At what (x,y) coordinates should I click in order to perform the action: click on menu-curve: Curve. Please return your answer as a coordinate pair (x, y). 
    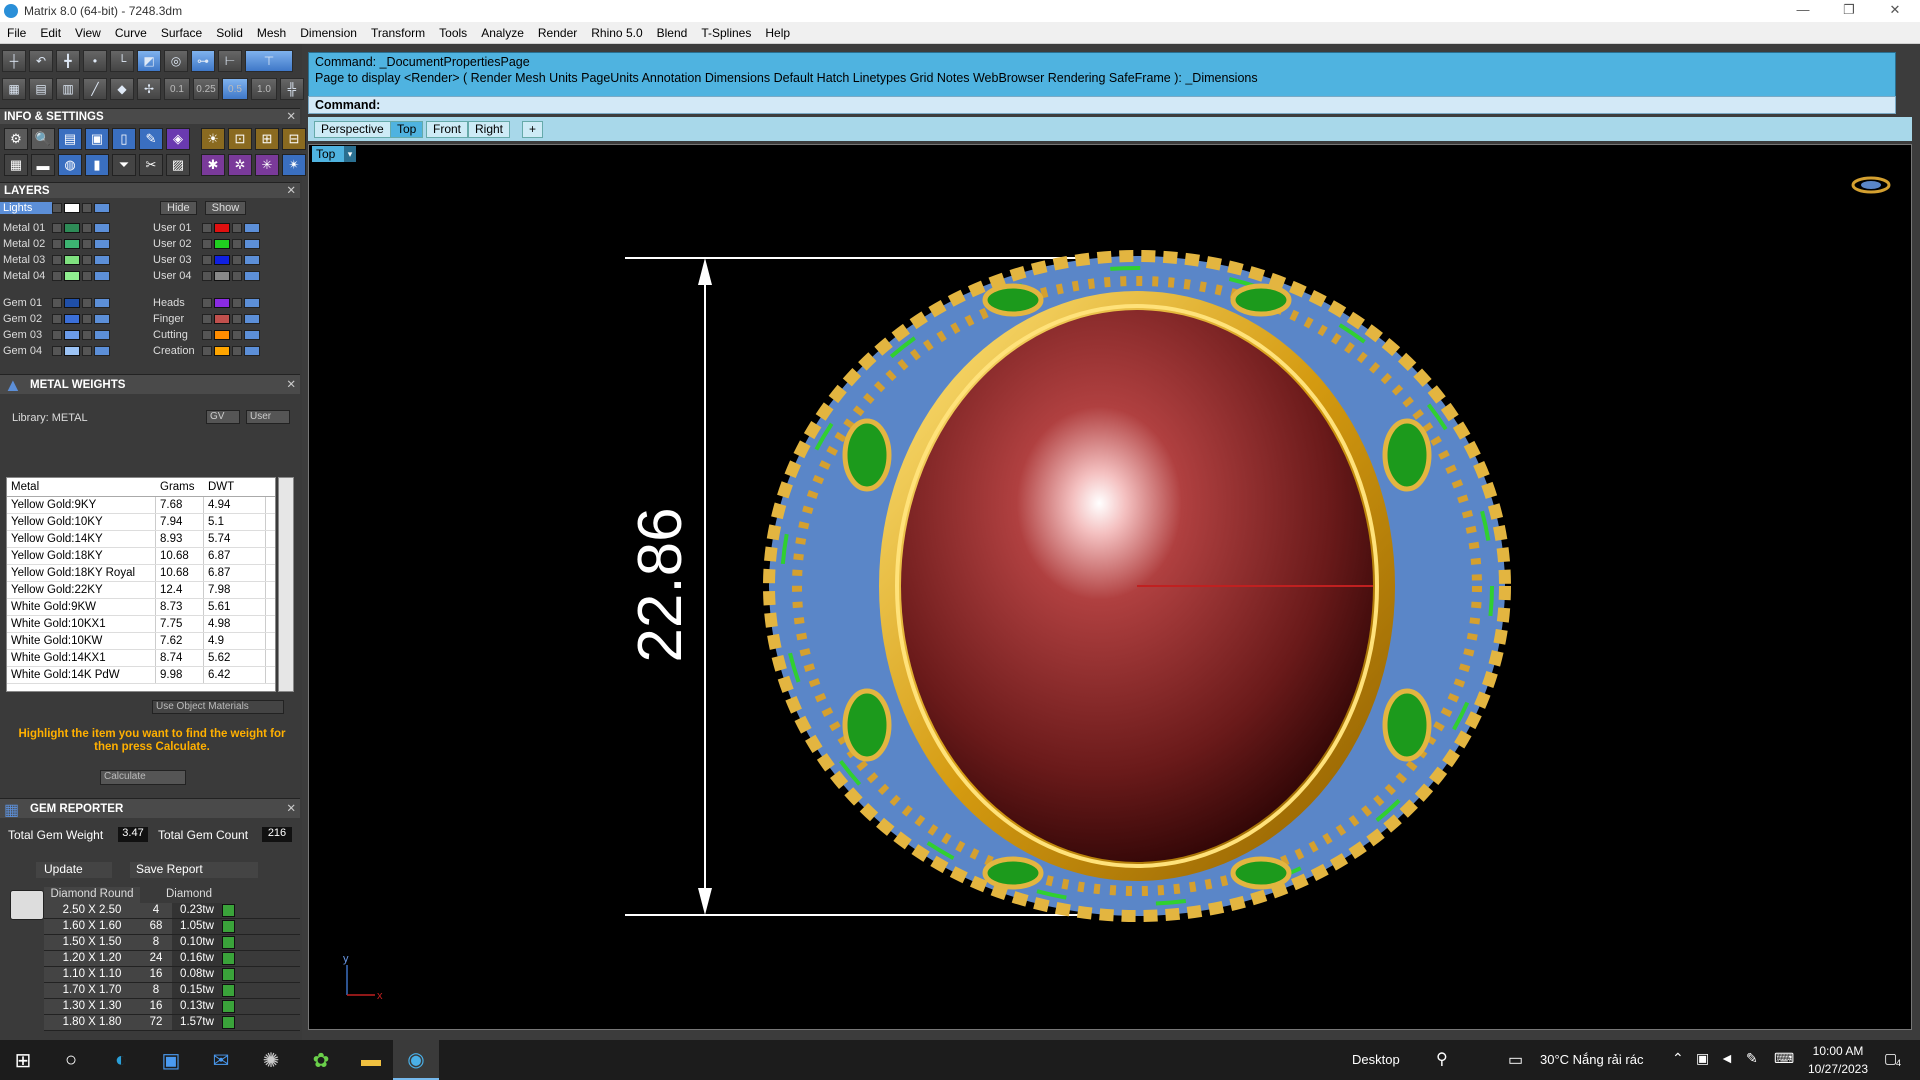
    Looking at the image, I should click on (131, 33).